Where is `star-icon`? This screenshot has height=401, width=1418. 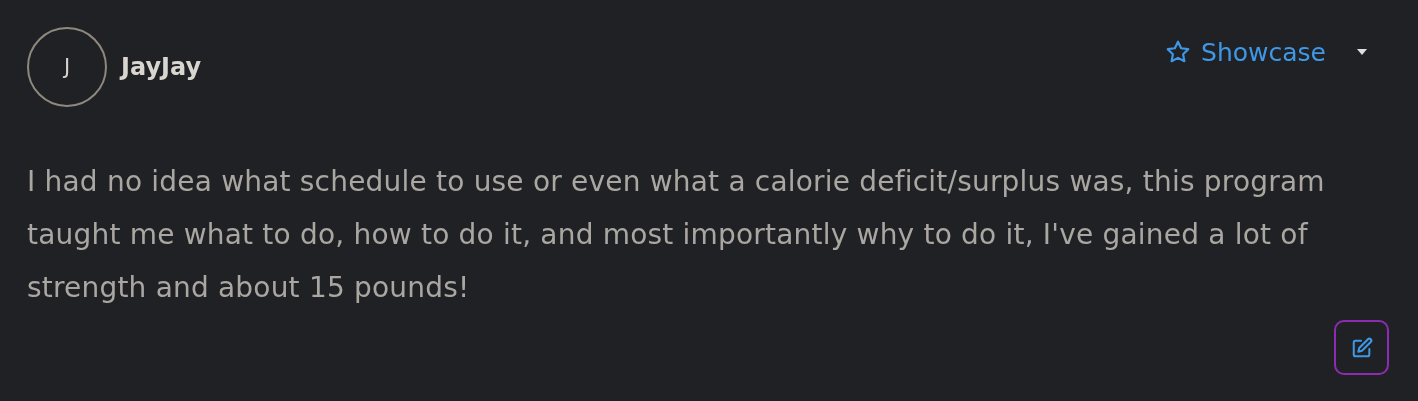 star-icon is located at coordinates (1178, 52).